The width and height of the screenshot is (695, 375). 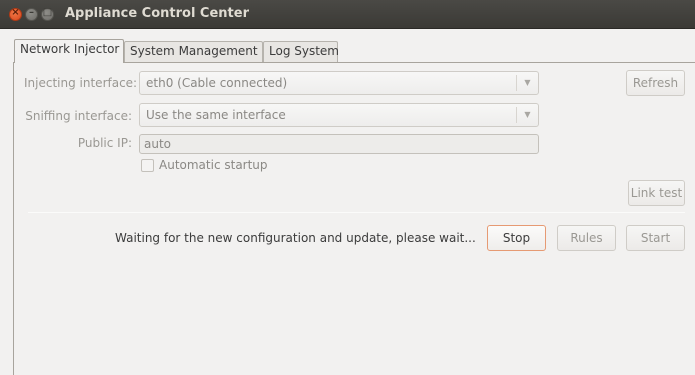 I want to click on maximize-icon: □, so click(x=47, y=12).